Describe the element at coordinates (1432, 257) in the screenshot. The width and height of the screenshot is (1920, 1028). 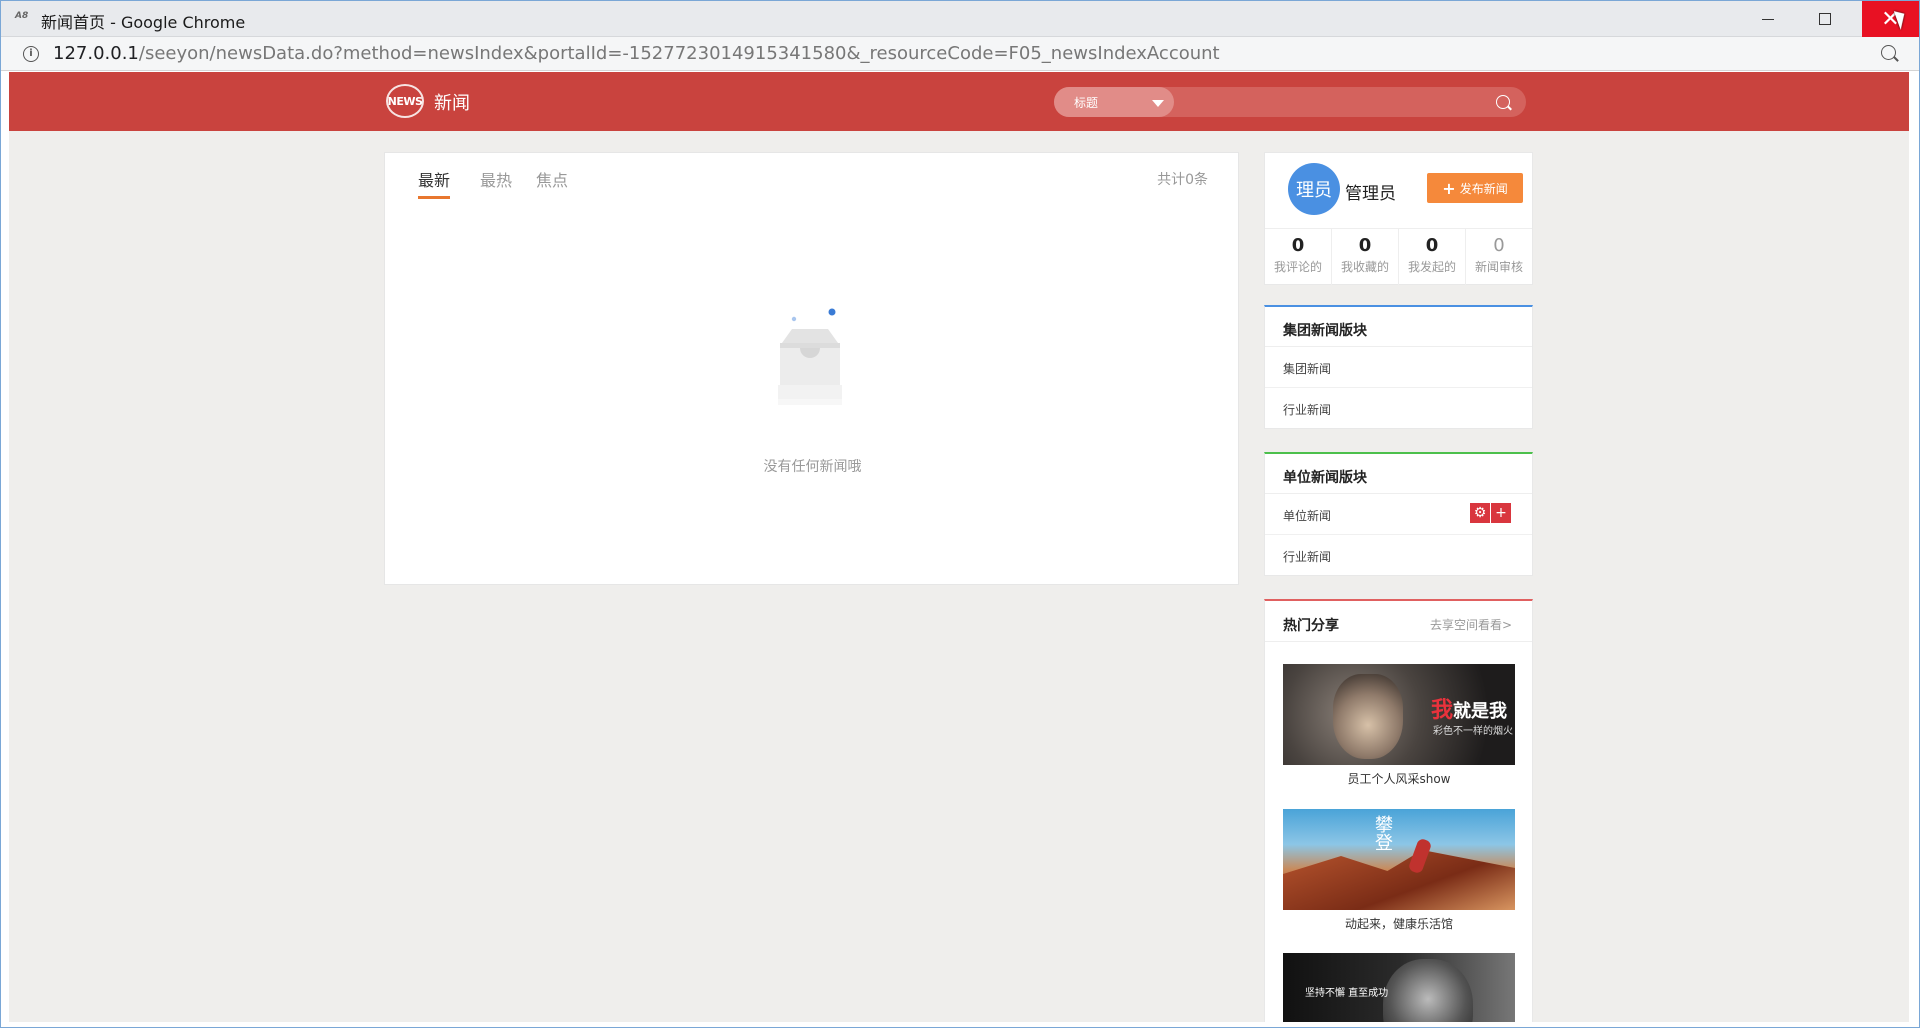
I see `stat-my-posts: 0 我发起的` at that location.